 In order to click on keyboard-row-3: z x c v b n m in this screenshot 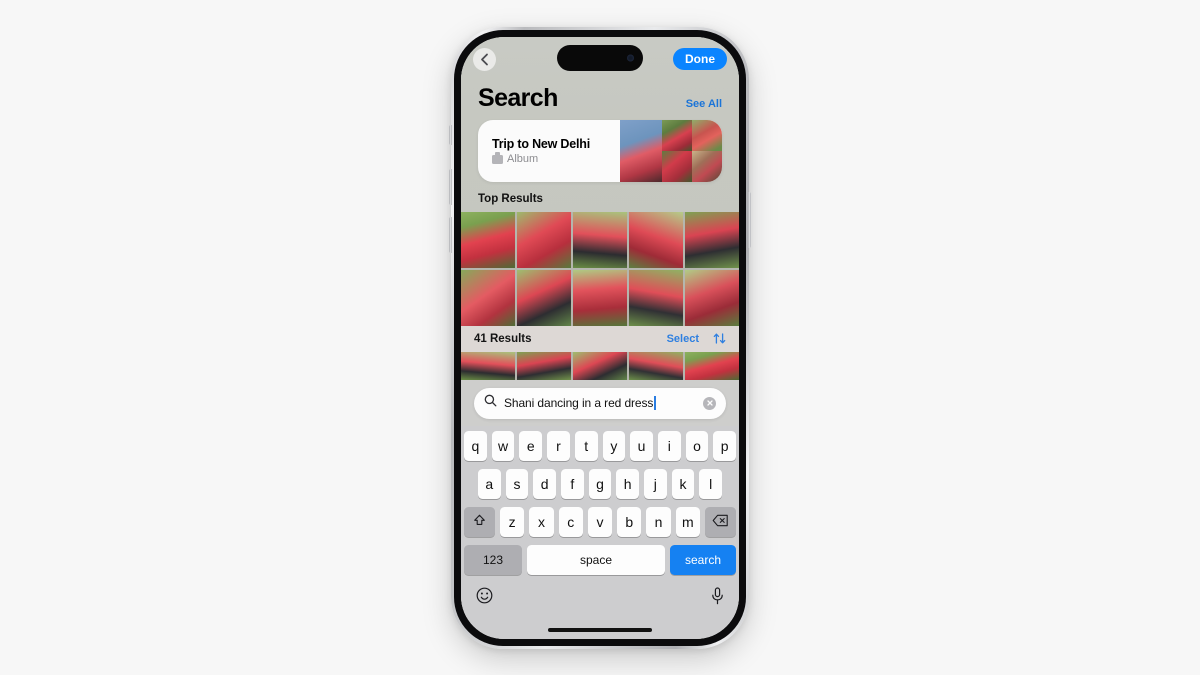, I will do `click(600, 521)`.